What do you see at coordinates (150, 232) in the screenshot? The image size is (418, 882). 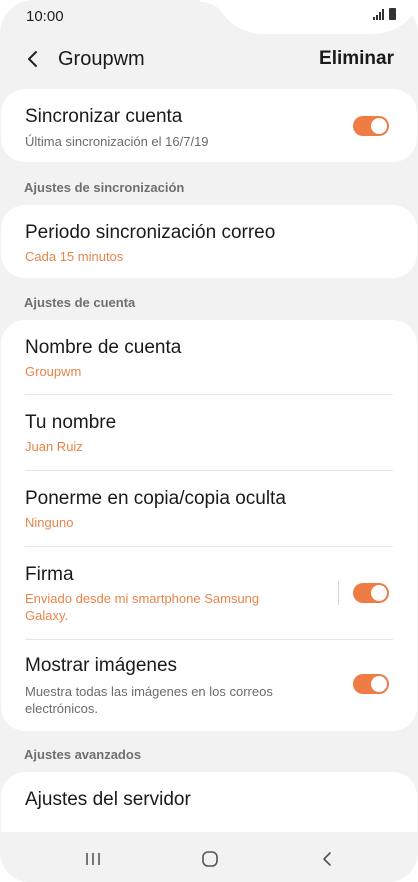 I see `sync-period-title: Periodo sincronización correo` at bounding box center [150, 232].